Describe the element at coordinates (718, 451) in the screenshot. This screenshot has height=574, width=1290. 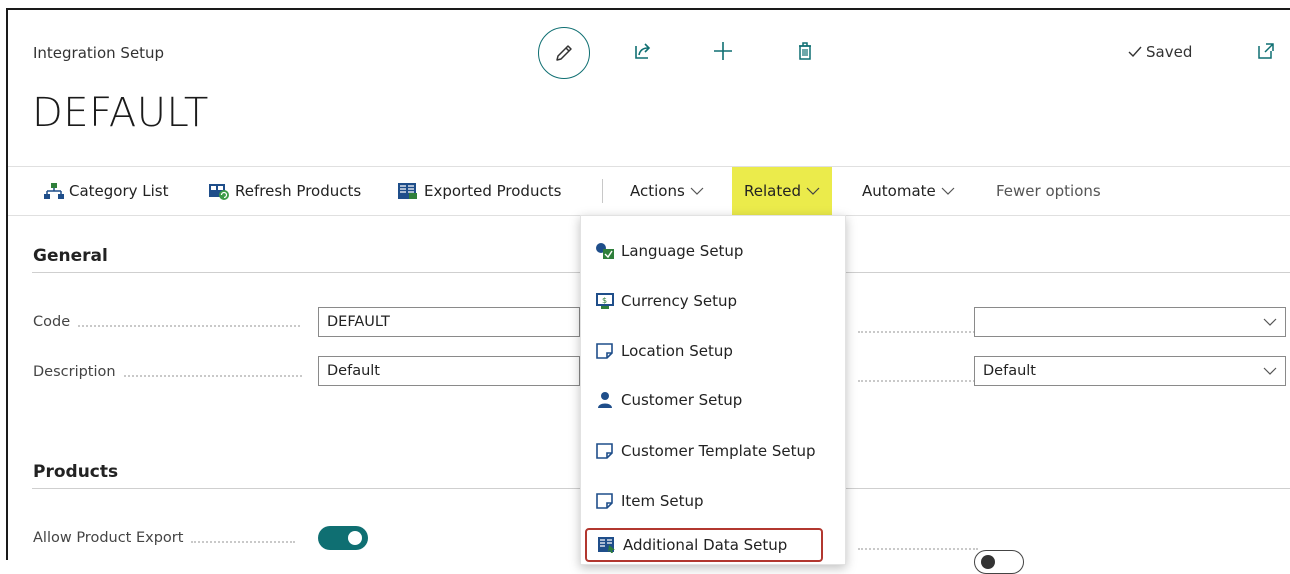
I see `menu-item-label: Customer Template Setup` at that location.